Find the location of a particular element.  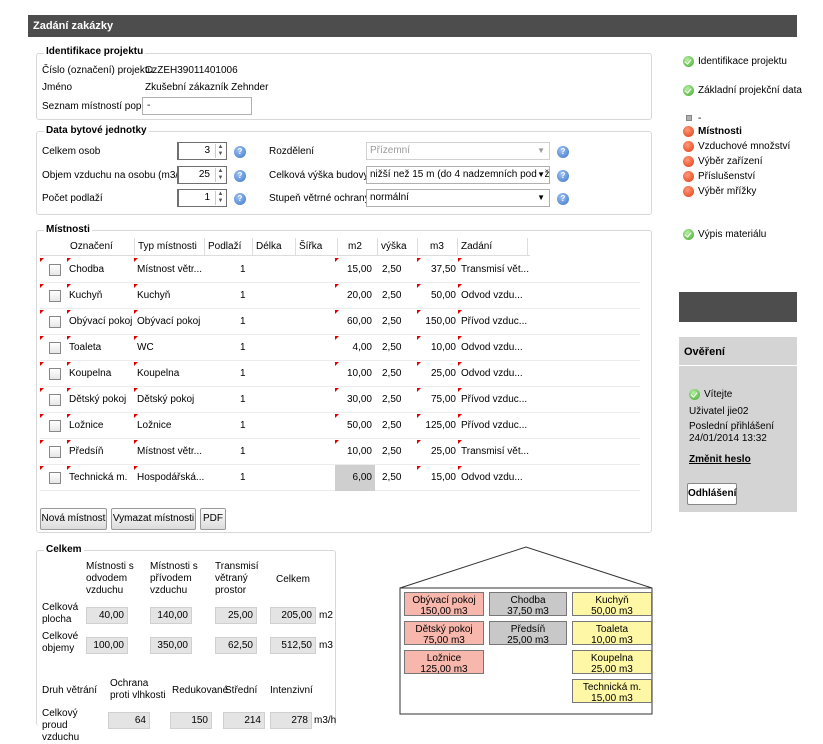

cell-m3: 75,00 is located at coordinates (437, 400).